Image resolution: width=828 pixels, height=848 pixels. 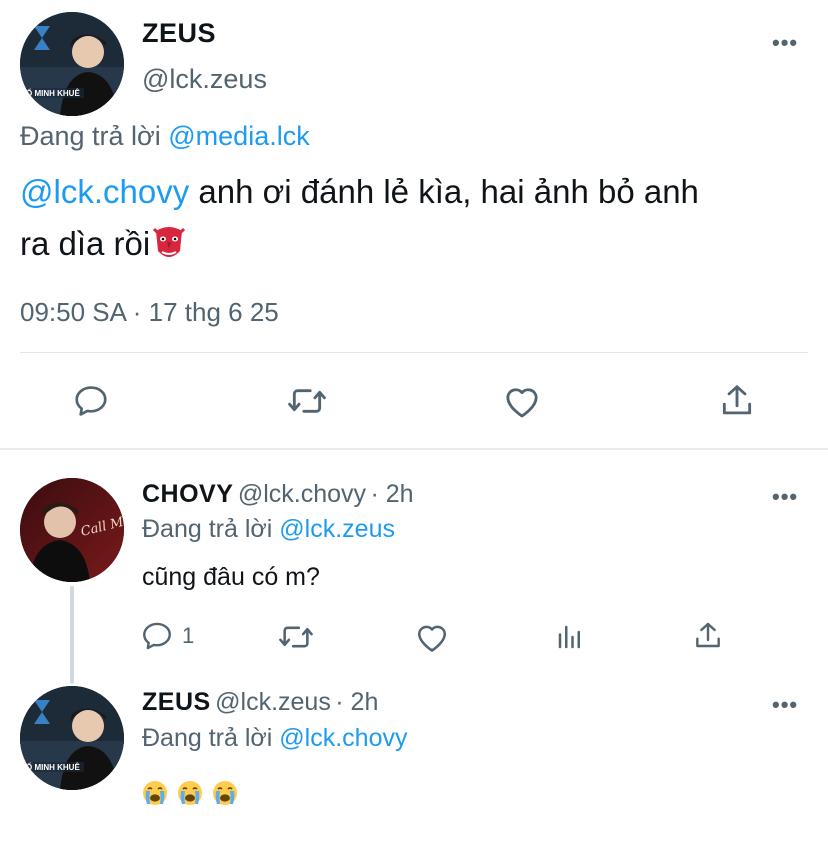 I want to click on avatar-zeus: Ố MINH KHUÊ, so click(x=72, y=64).